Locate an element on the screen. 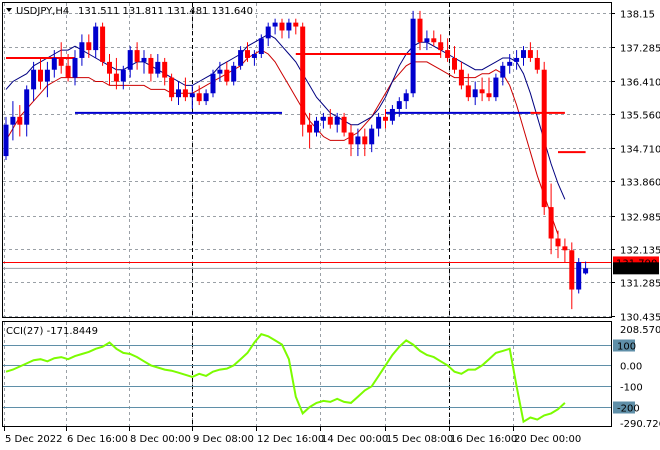 The image size is (660, 450). price-marker-label: 131.640 is located at coordinates (636, 269).